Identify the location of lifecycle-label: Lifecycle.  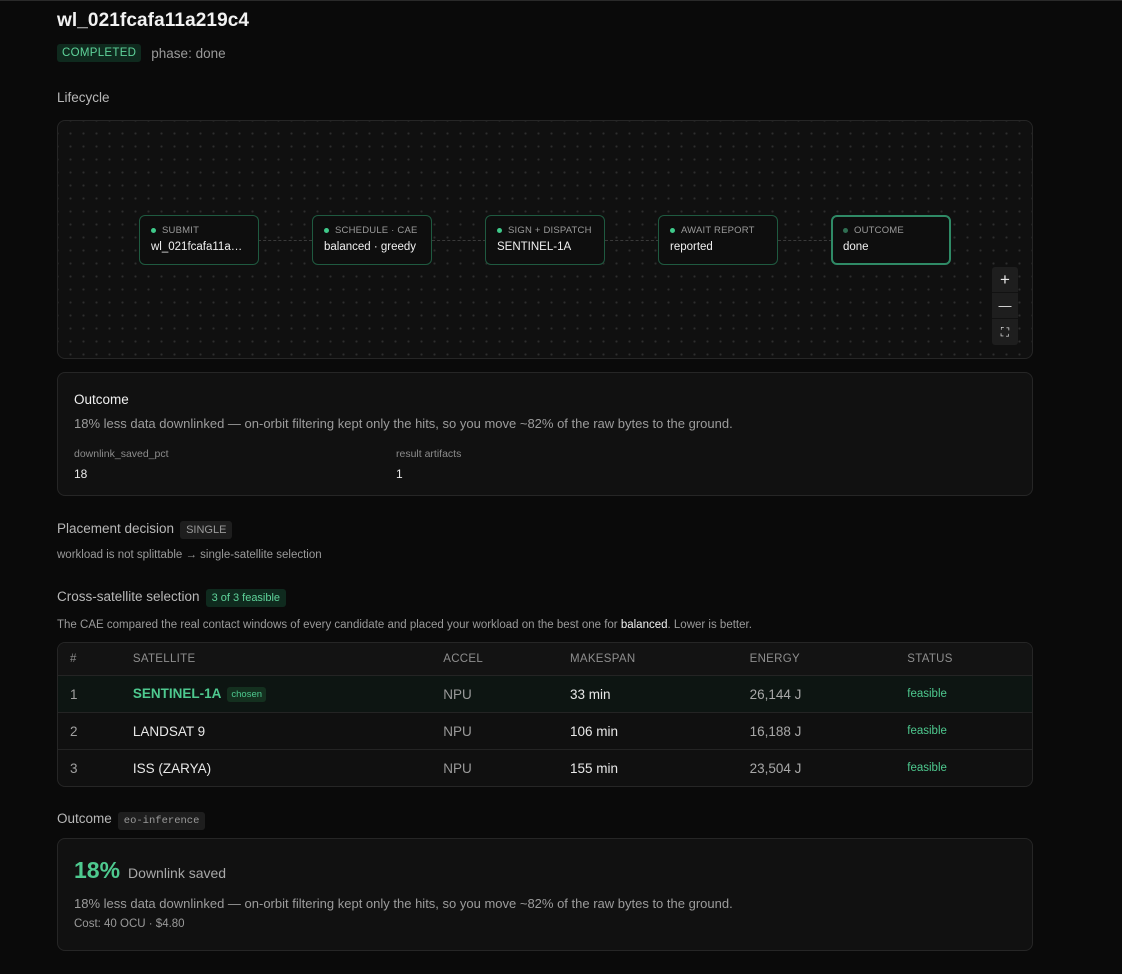
(83, 97).